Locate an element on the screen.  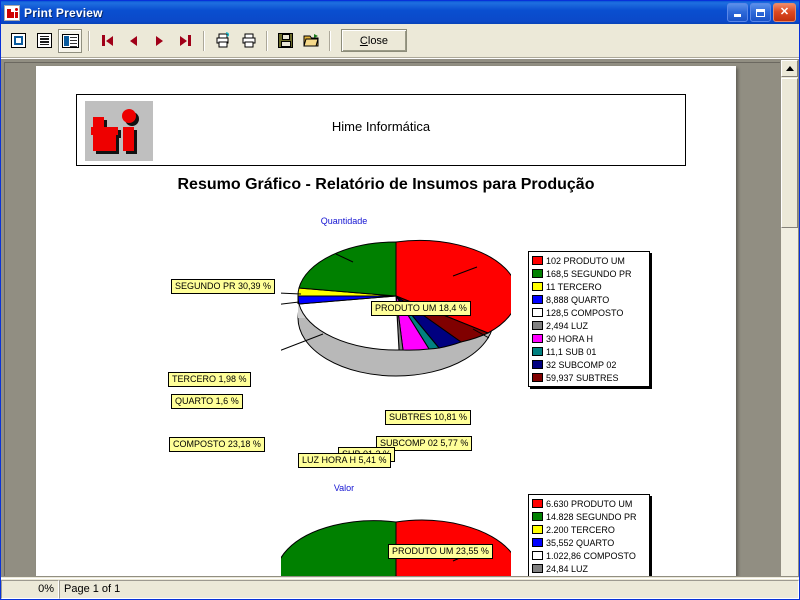
legend-label: 8,888 QUARTO is located at coordinates (578, 299).